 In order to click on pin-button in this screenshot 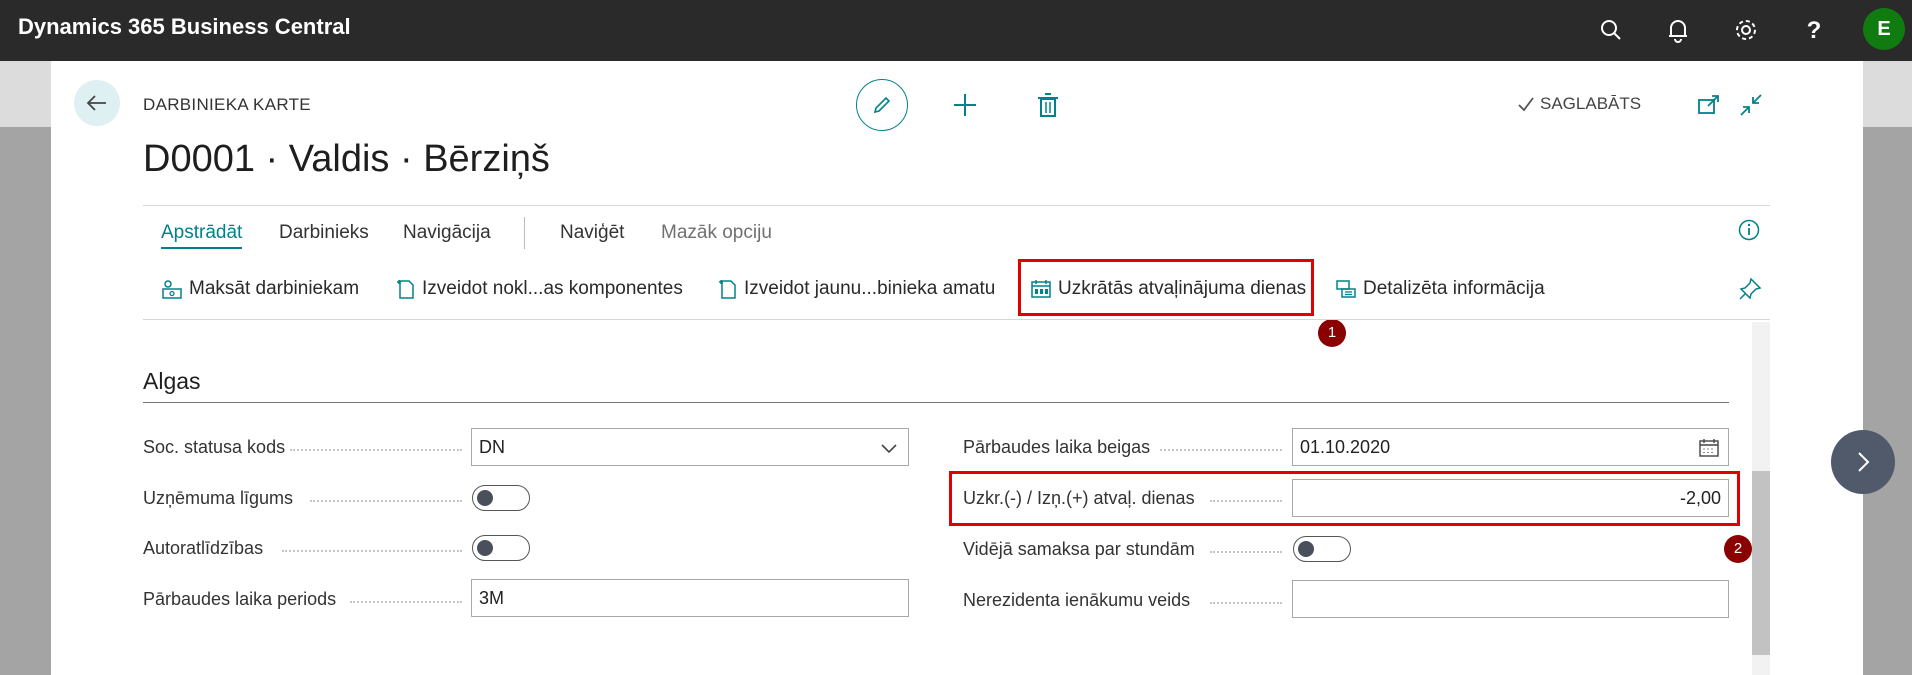, I will do `click(1750, 289)`.